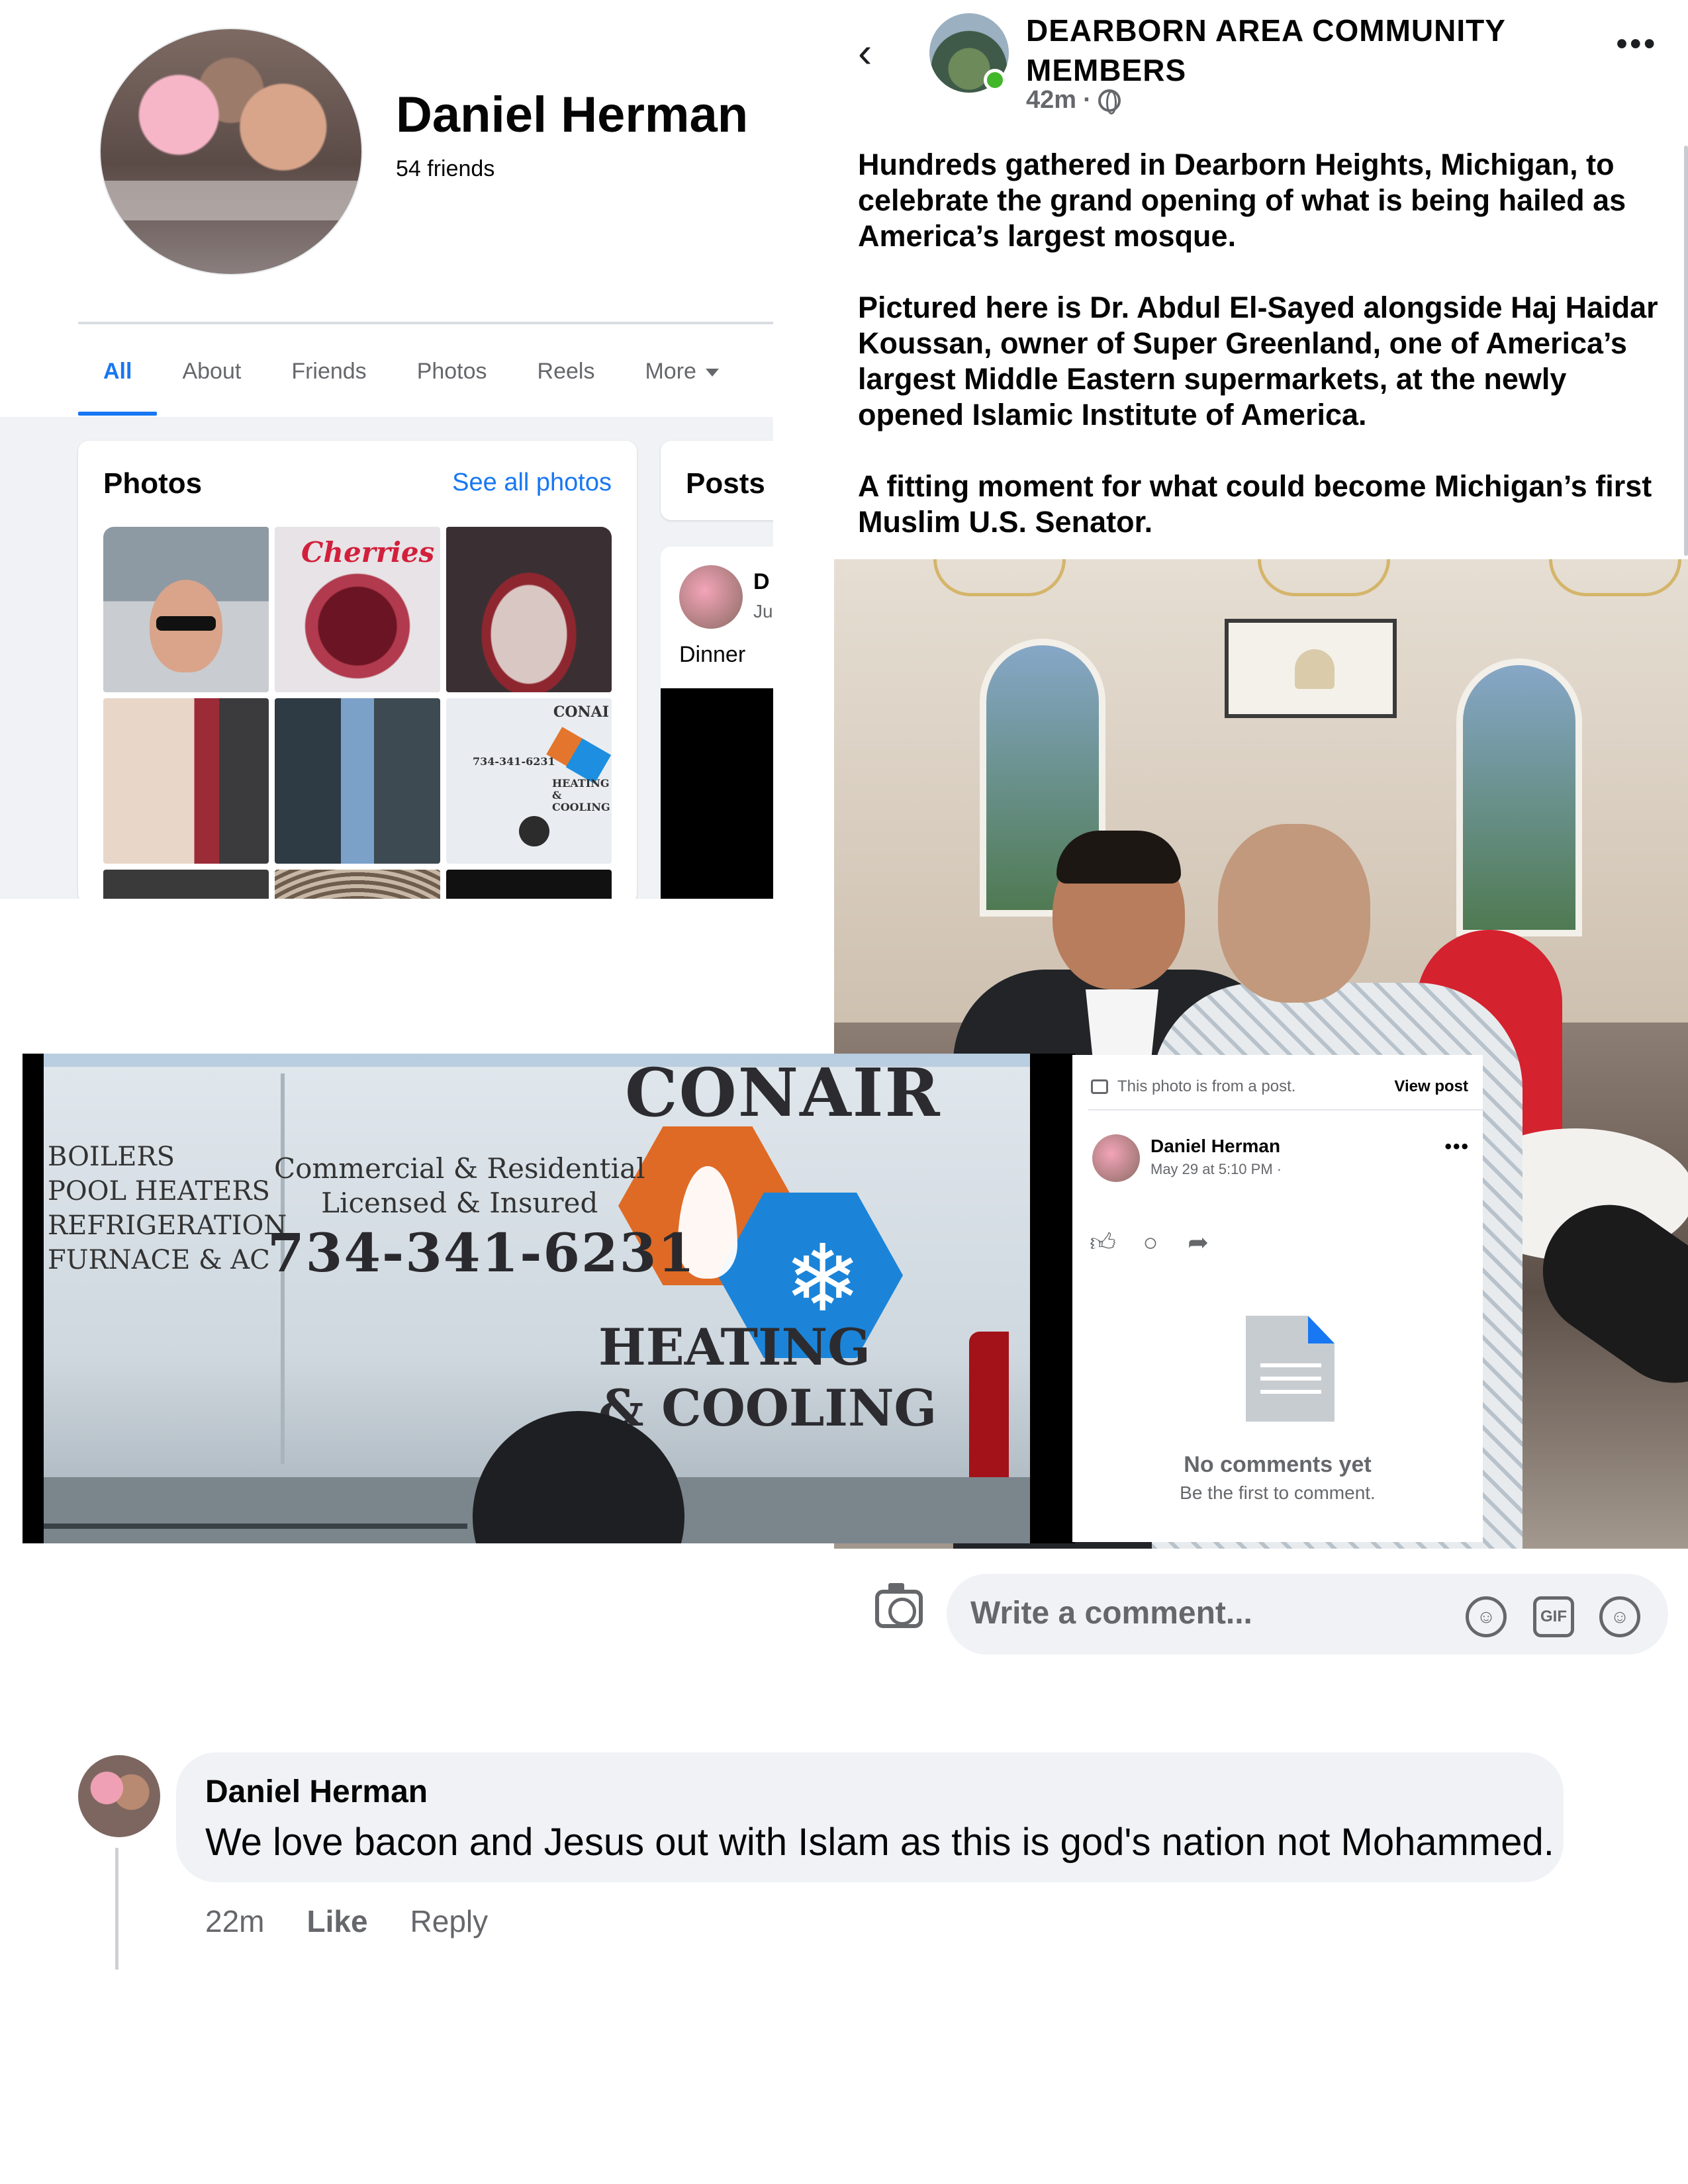 This screenshot has width=1688, height=2184. Describe the element at coordinates (452, 370) in the screenshot. I see `tab-photos: Photos` at that location.